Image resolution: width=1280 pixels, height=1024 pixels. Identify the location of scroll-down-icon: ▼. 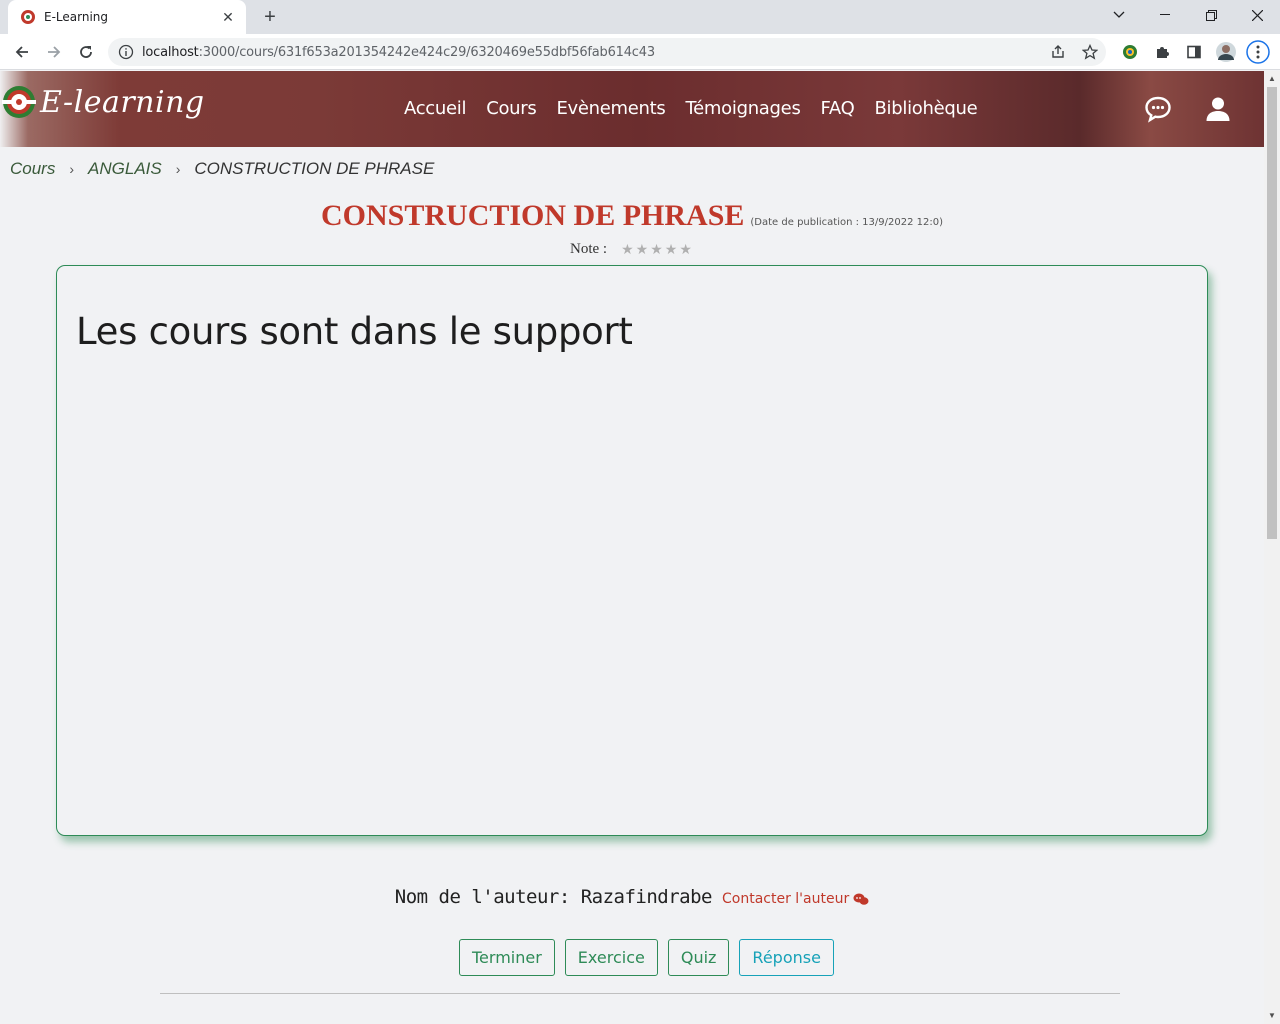
(1272, 1016).